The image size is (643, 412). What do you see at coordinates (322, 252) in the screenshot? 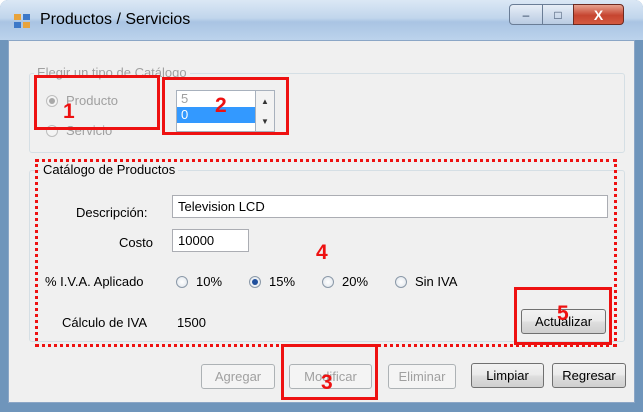
I see `annotation-marker-4: 4` at bounding box center [322, 252].